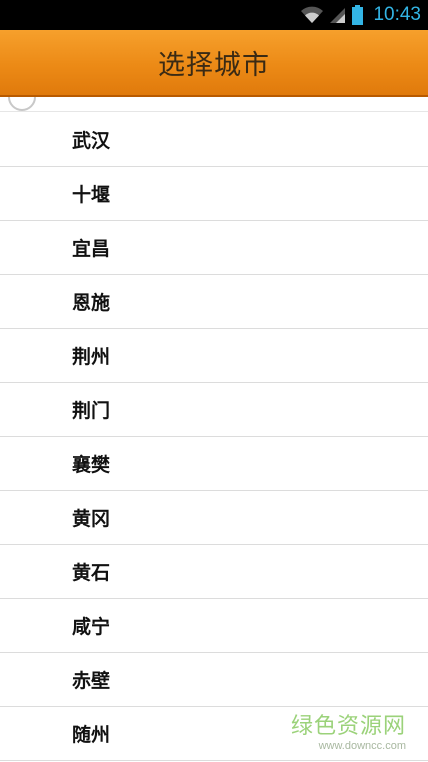  Describe the element at coordinates (312, 15) in the screenshot. I see `wifi-icon` at that location.